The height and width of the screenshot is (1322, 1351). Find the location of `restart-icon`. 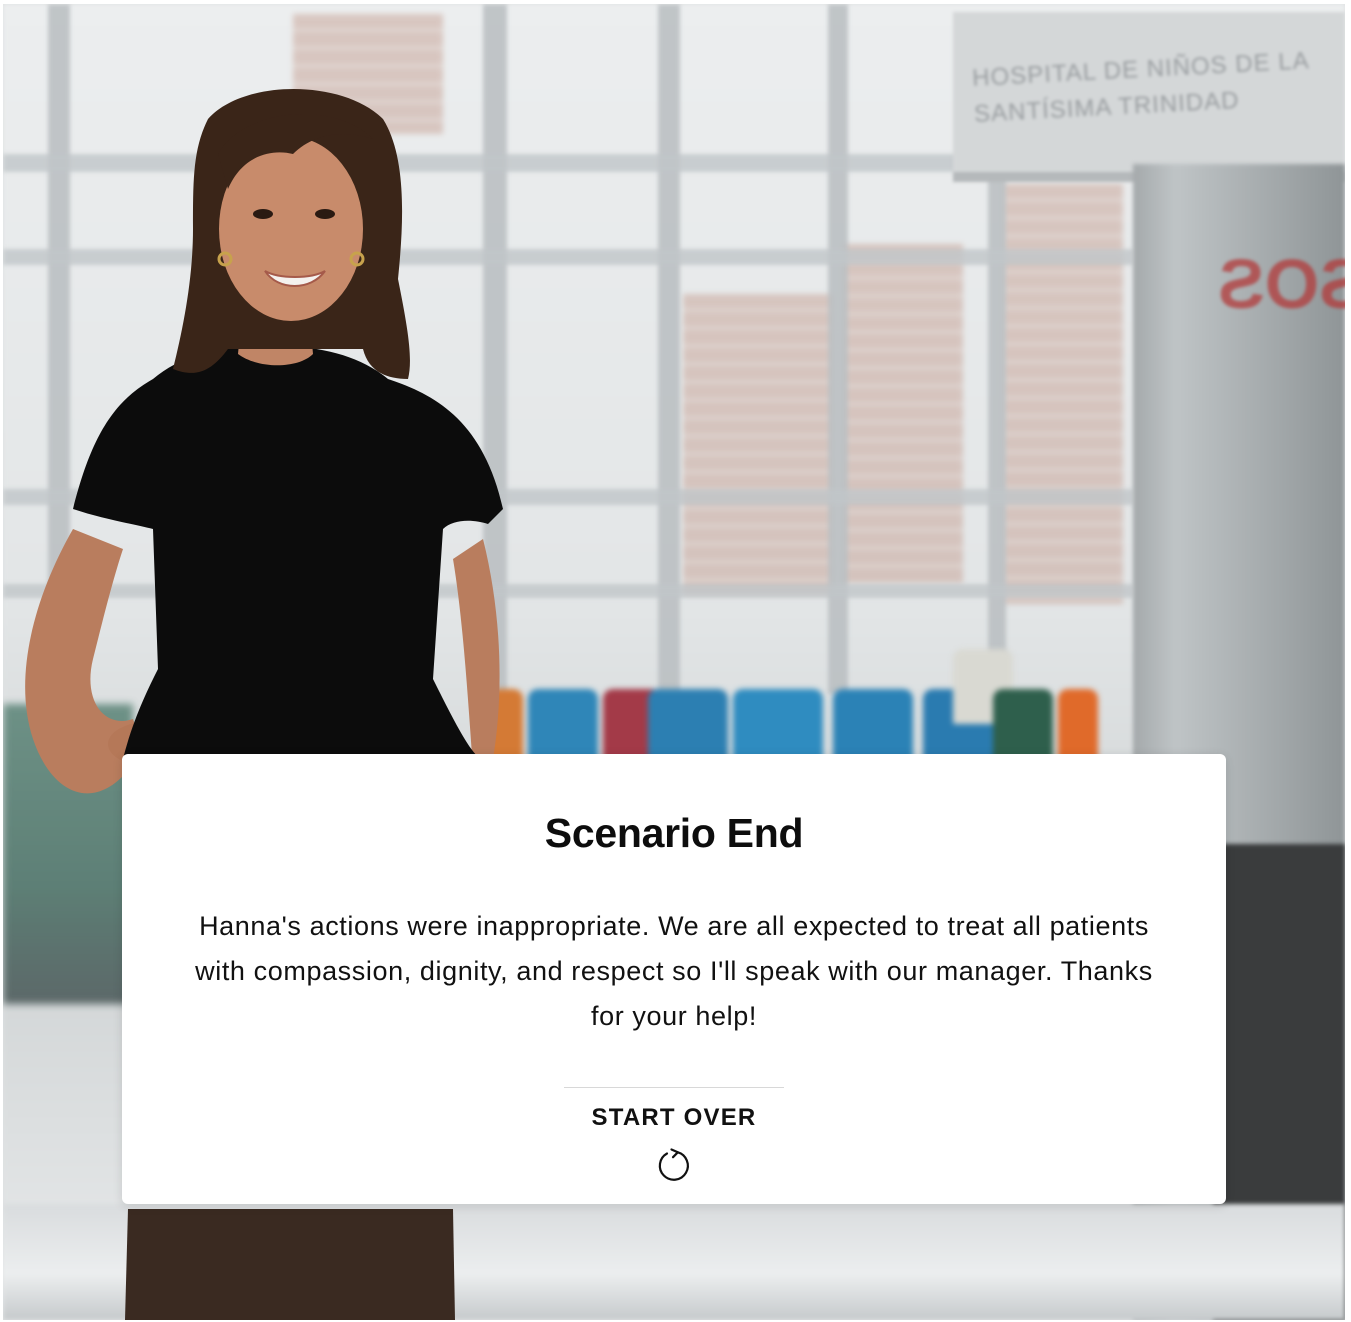

restart-icon is located at coordinates (673, 1164).